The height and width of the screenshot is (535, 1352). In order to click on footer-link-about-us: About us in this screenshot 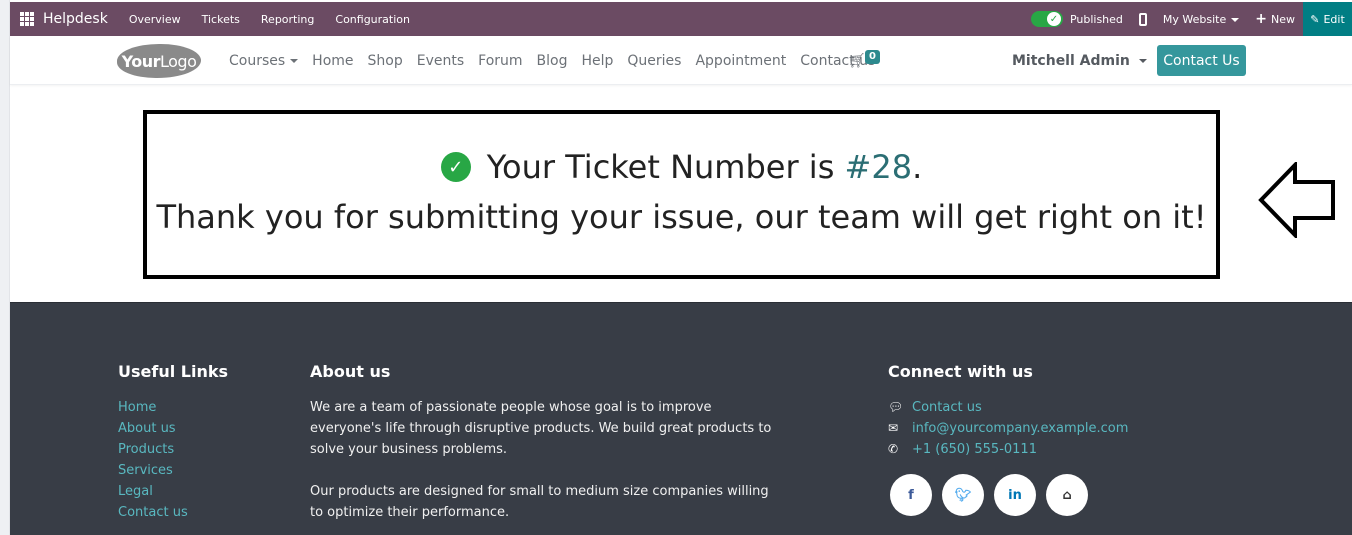, I will do `click(153, 428)`.